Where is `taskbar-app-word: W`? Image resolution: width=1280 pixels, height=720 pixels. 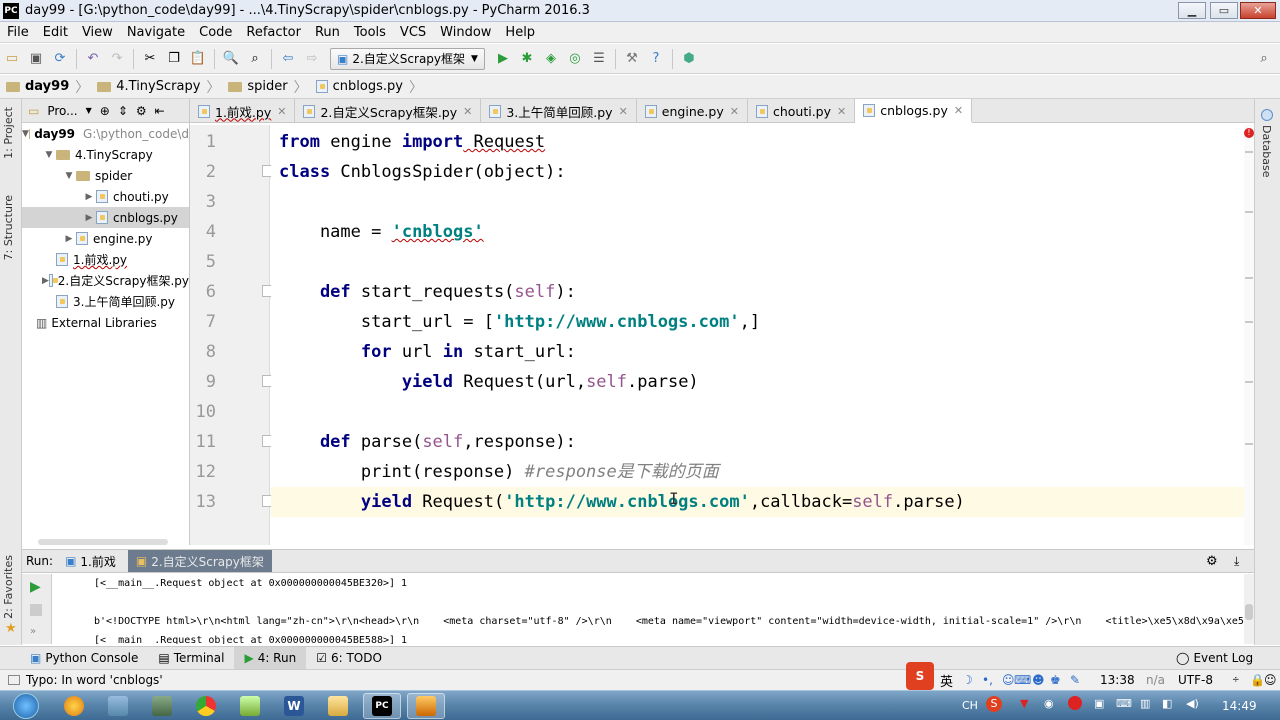 taskbar-app-word: W is located at coordinates (294, 706).